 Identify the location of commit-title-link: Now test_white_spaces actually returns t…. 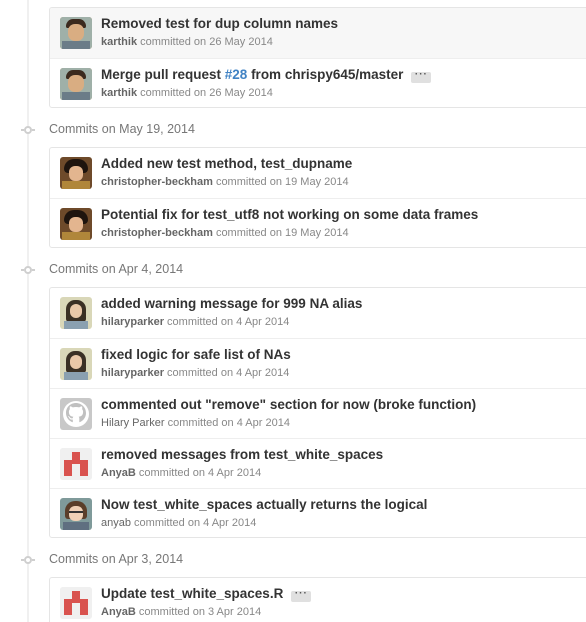
(264, 504).